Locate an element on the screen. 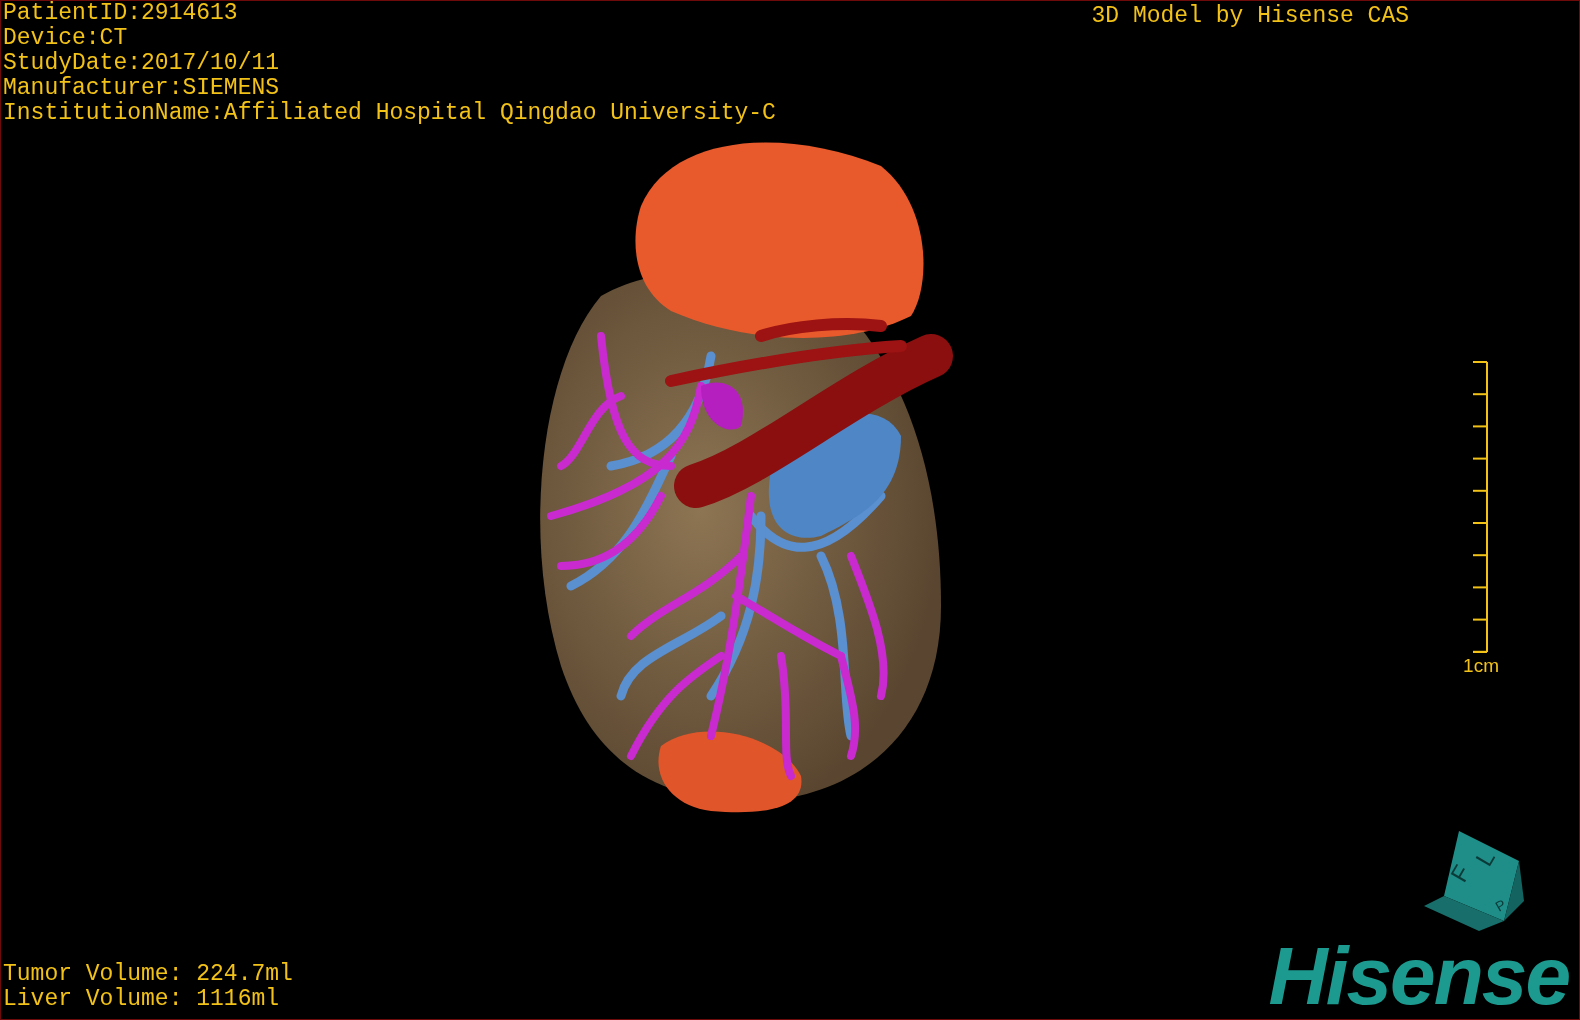  patient-info-text: PatientID:2914613 is located at coordinates (121, 13).